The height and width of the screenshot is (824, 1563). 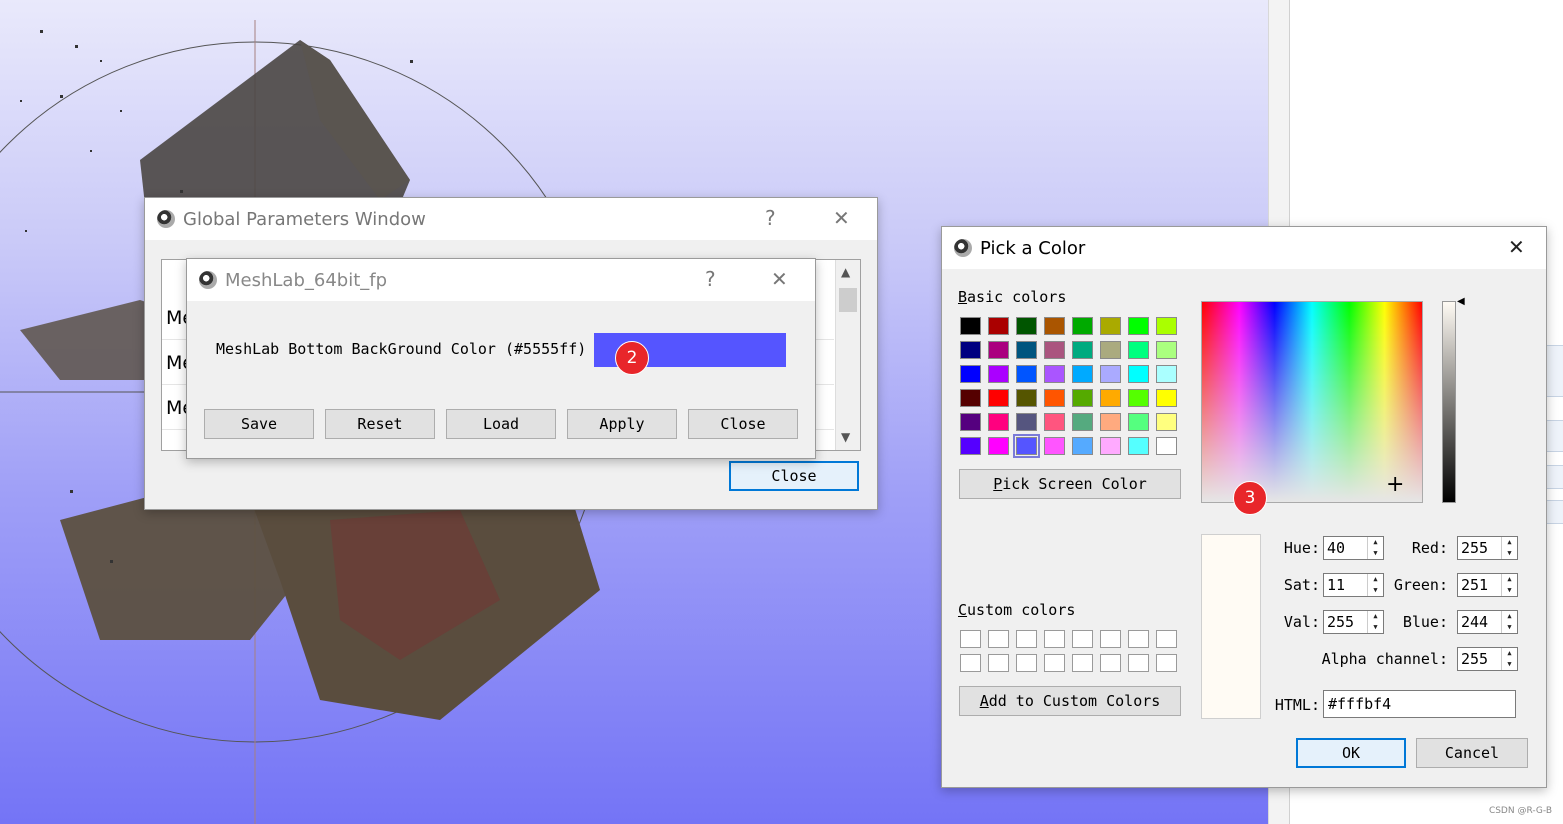 What do you see at coordinates (1353, 585) in the screenshot?
I see `sat-spinbox: 11 ▲ ▼` at bounding box center [1353, 585].